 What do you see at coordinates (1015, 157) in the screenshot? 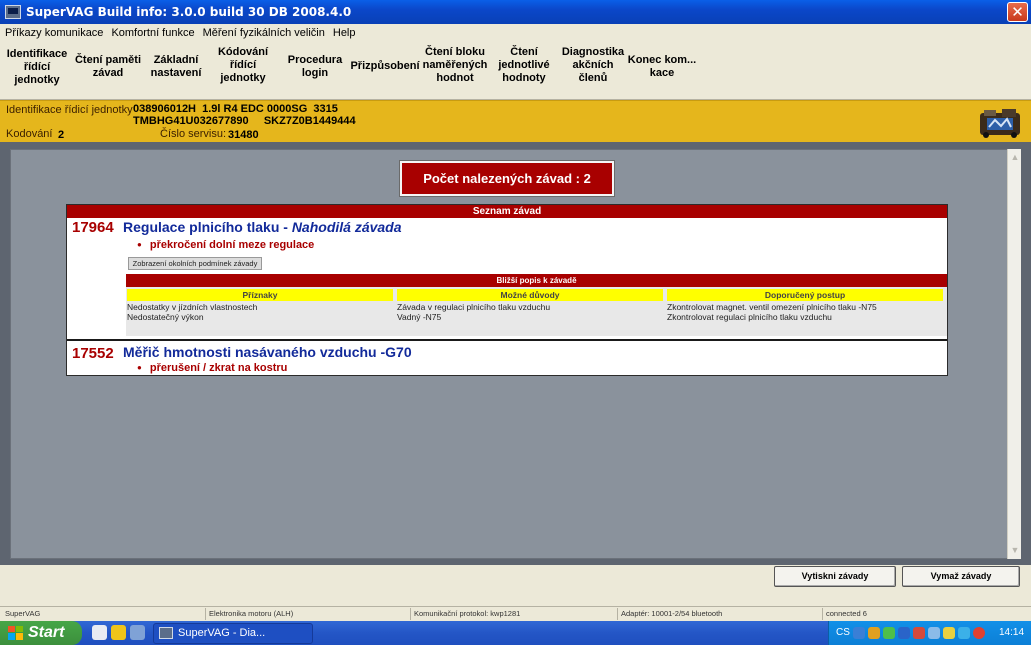
I see `scroll-up-icon: ▲` at bounding box center [1015, 157].